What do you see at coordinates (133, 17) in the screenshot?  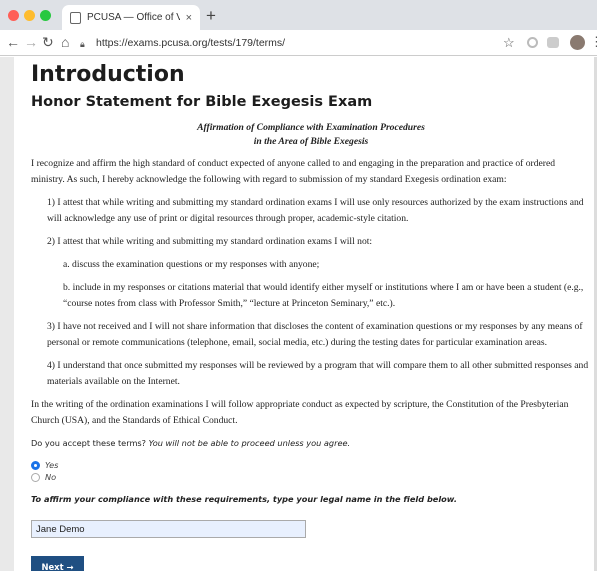 I see `tab-title: PCUSA — Office of Vocation –` at bounding box center [133, 17].